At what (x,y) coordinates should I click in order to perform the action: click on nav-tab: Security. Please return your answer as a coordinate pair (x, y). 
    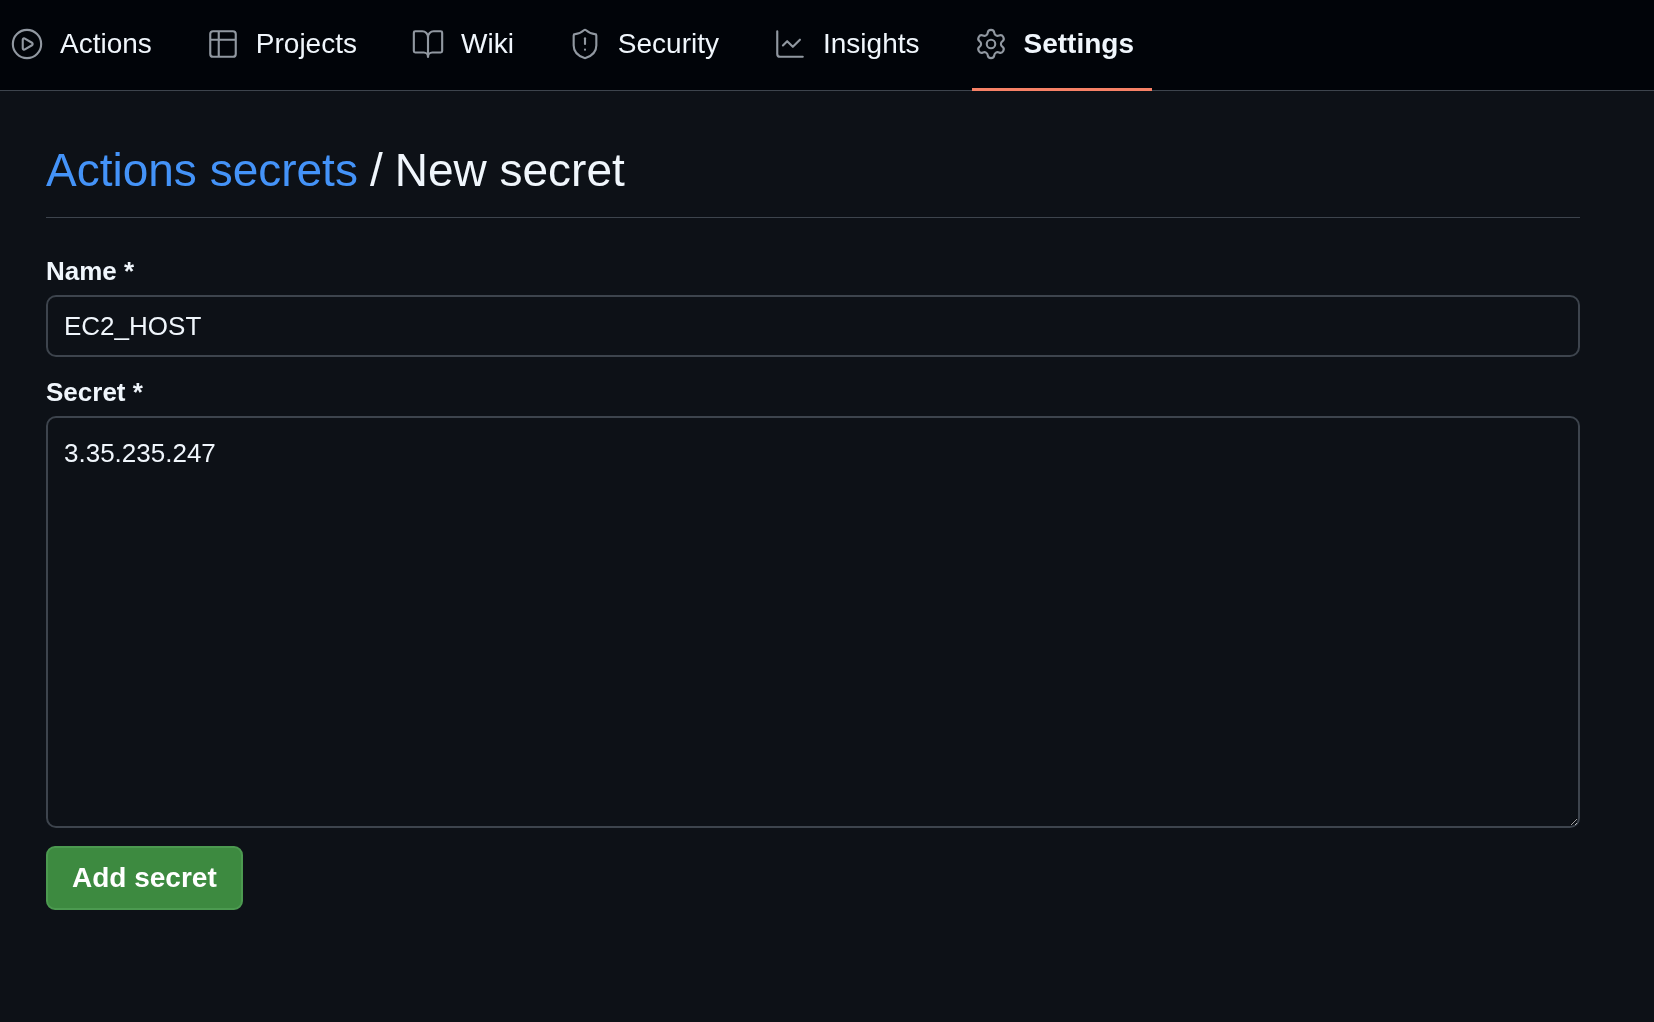
    Looking at the image, I should click on (651, 45).